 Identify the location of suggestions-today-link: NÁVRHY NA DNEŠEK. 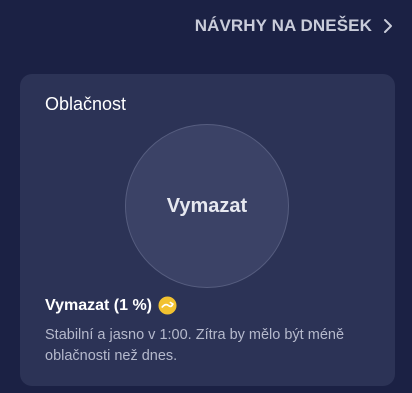
(295, 26).